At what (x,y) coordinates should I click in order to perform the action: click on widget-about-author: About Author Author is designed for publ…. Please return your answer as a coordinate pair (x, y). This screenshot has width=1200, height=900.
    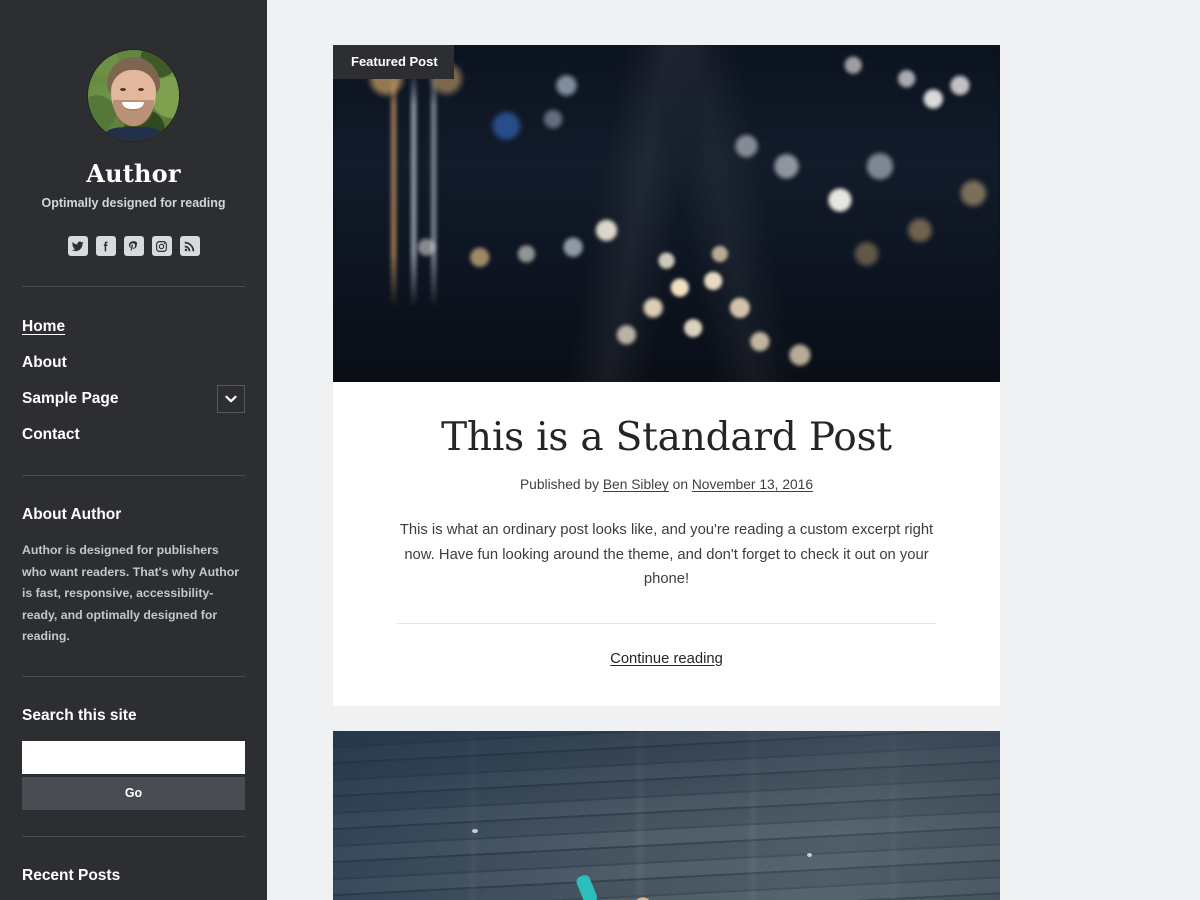
    Looking at the image, I should click on (133, 562).